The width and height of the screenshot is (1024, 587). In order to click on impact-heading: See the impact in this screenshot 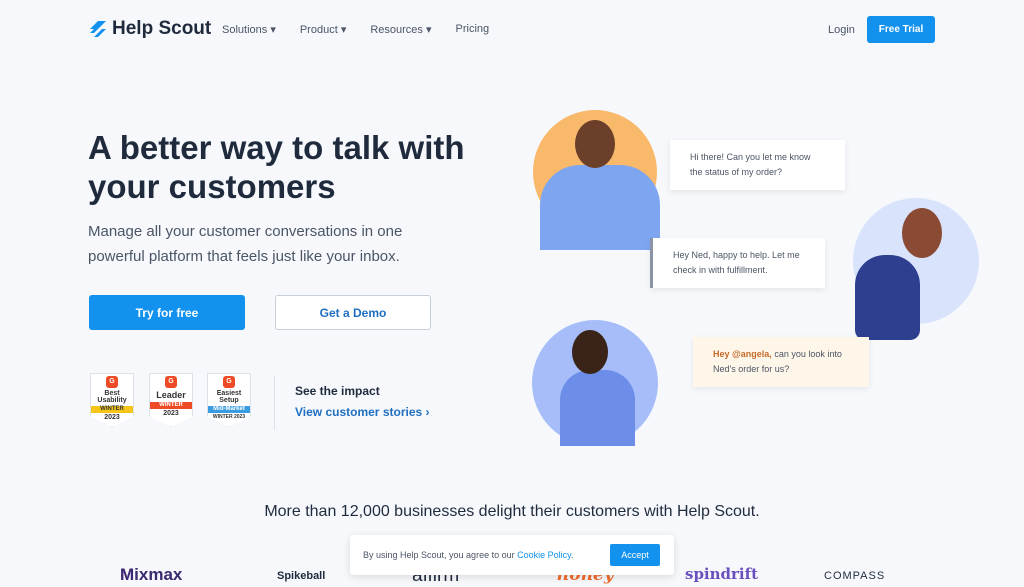, I will do `click(337, 391)`.